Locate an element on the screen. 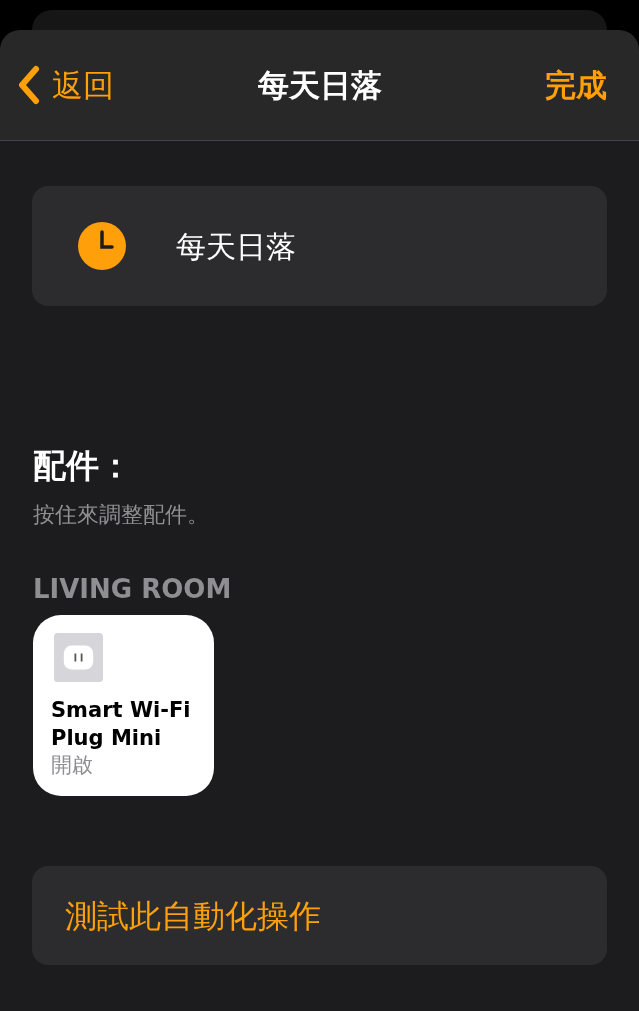 The image size is (639, 1011). hint-text: 按住來調整配件。 is located at coordinates (121, 515).